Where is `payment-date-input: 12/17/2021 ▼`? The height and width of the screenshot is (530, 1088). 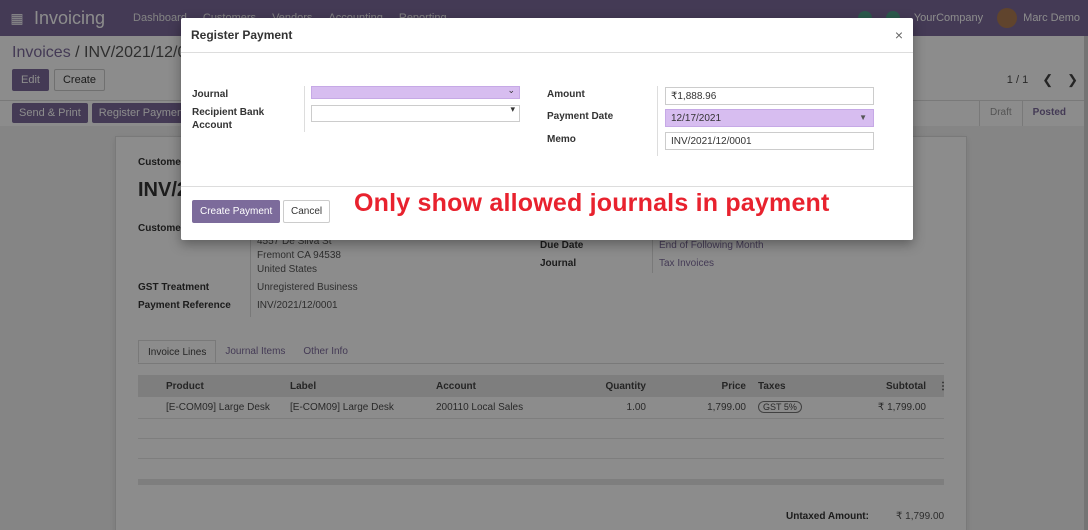
payment-date-input: 12/17/2021 ▼ is located at coordinates (769, 118).